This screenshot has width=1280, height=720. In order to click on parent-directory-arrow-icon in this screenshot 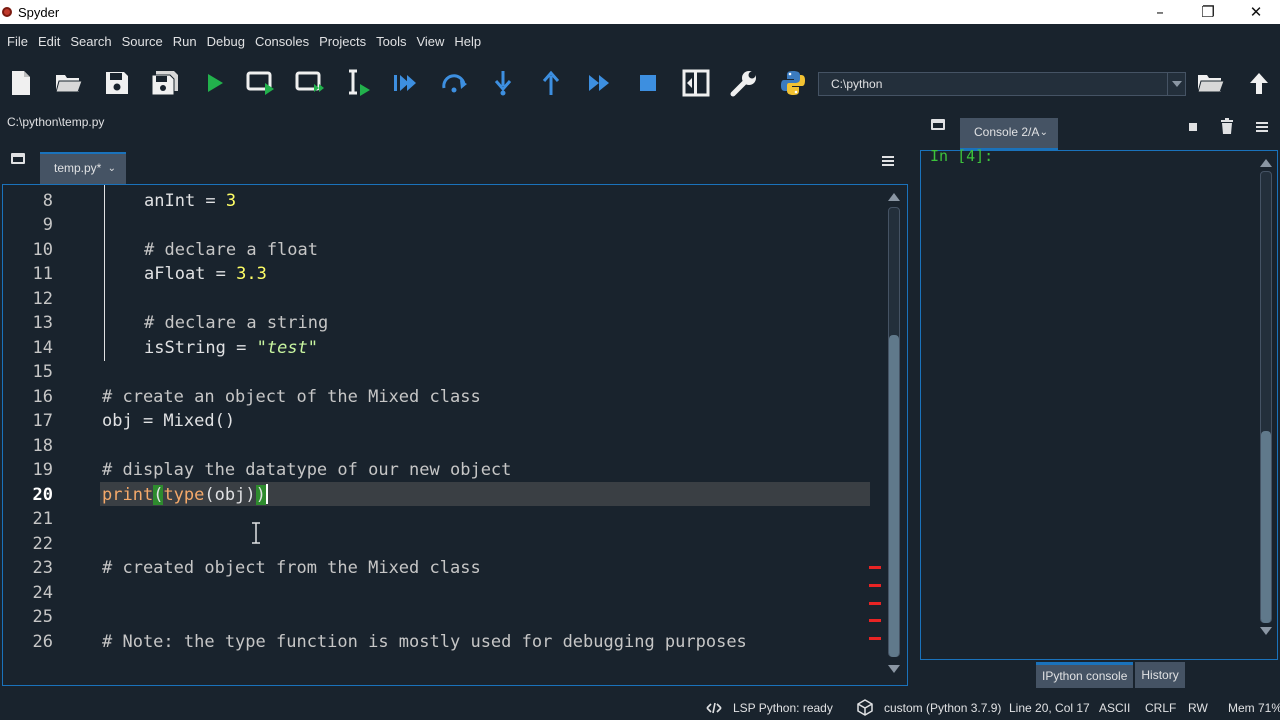, I will do `click(1259, 83)`.